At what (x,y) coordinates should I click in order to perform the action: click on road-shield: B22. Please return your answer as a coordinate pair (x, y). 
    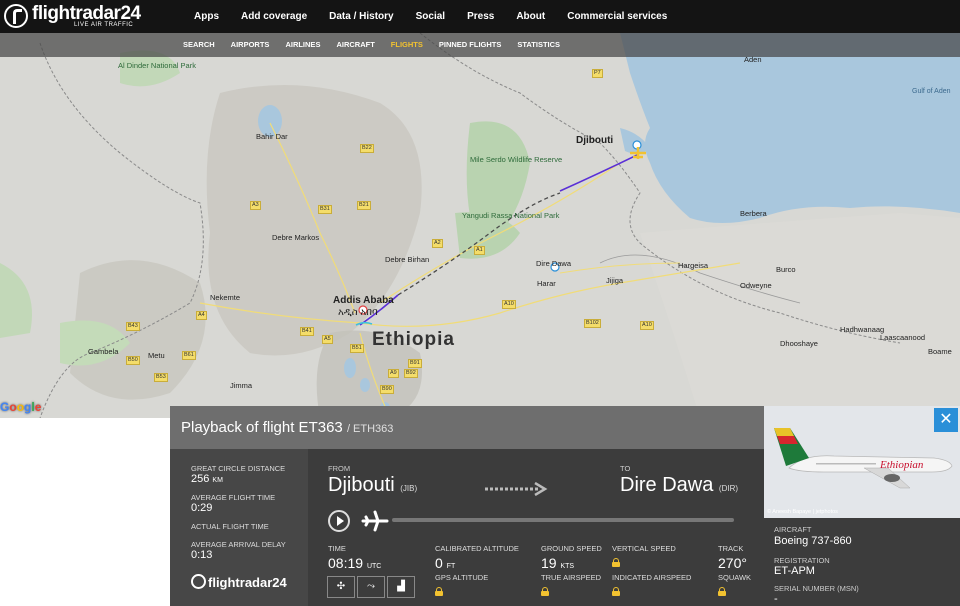
    Looking at the image, I should click on (367, 148).